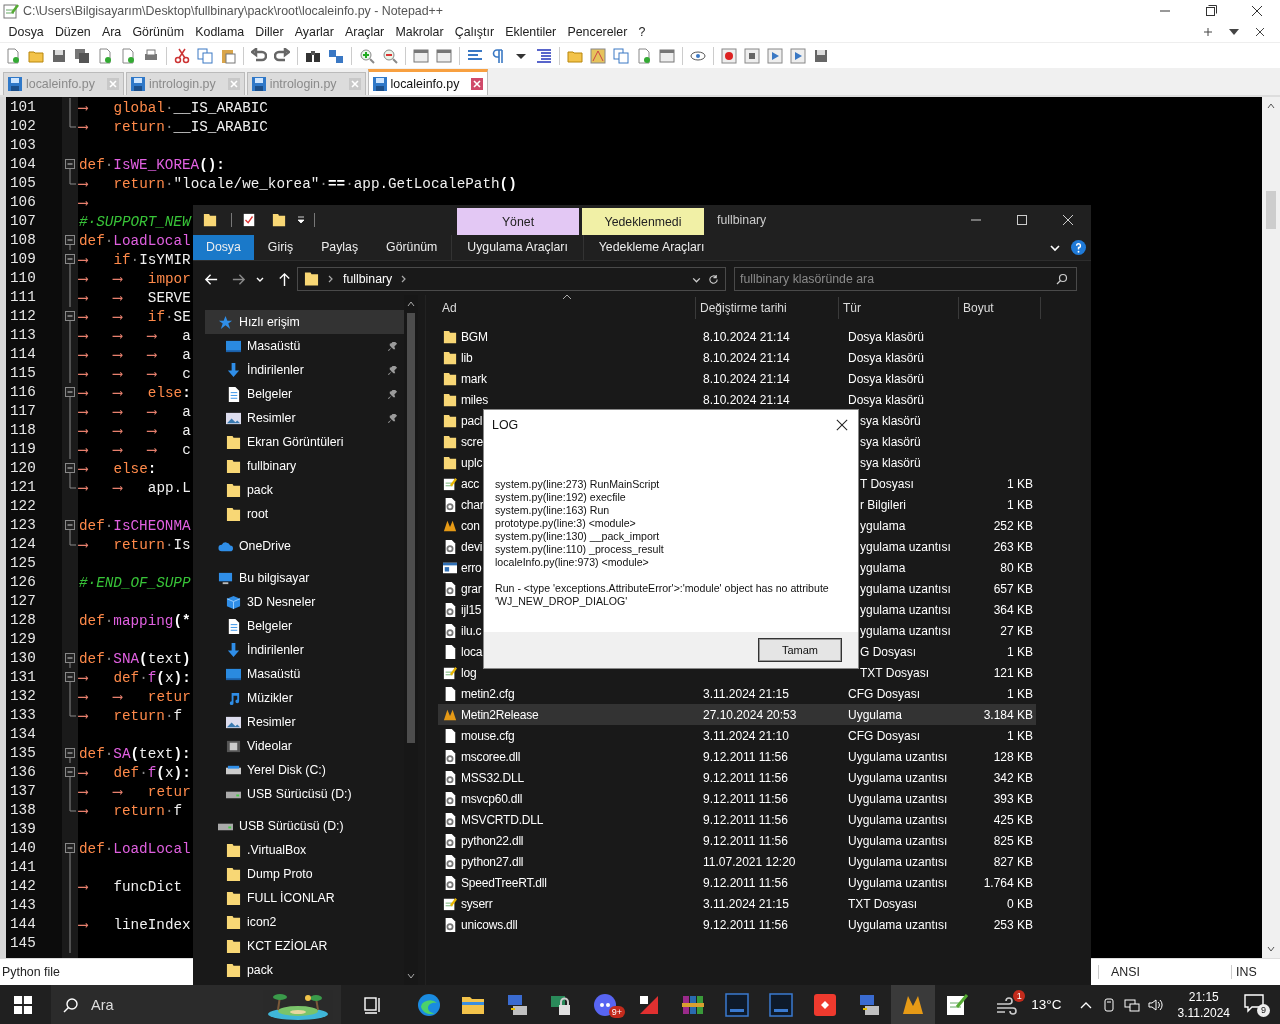  I want to click on line-number: 103, so click(23, 145).